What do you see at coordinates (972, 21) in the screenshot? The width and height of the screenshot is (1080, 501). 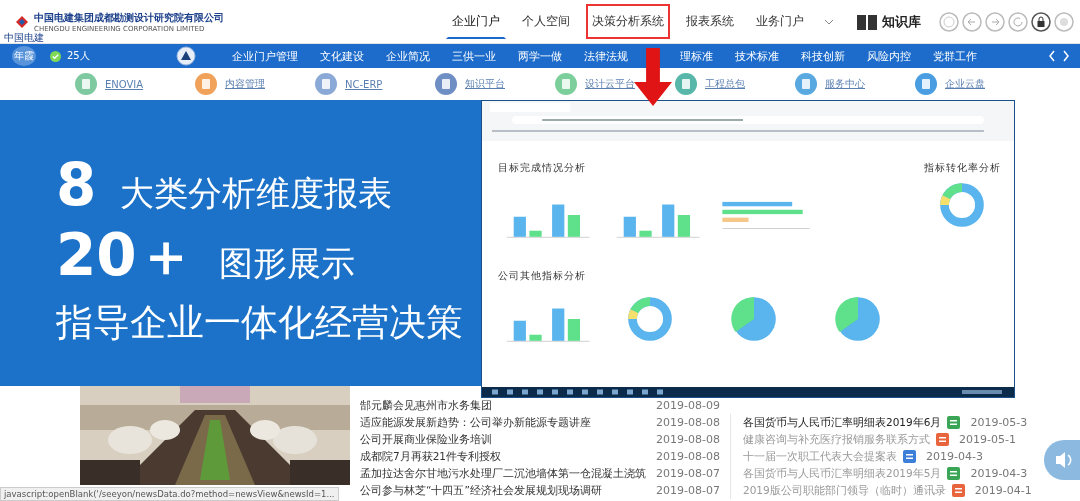 I see `back-icon` at bounding box center [972, 21].